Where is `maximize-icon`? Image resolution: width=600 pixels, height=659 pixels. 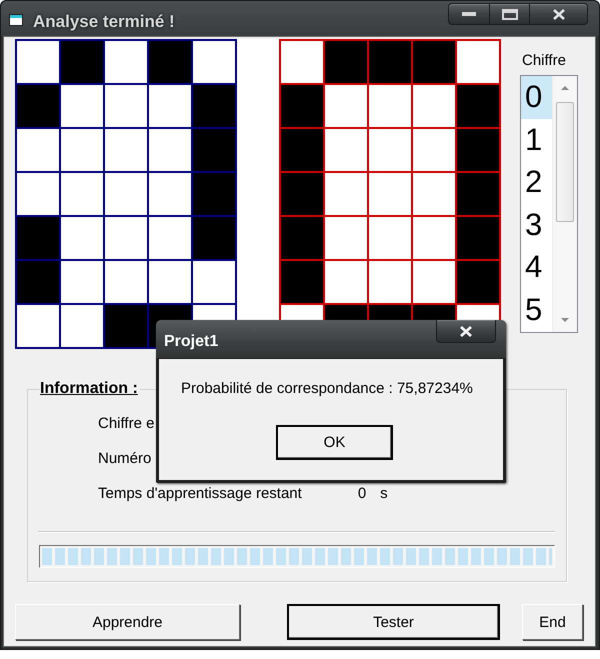 maximize-icon is located at coordinates (510, 14).